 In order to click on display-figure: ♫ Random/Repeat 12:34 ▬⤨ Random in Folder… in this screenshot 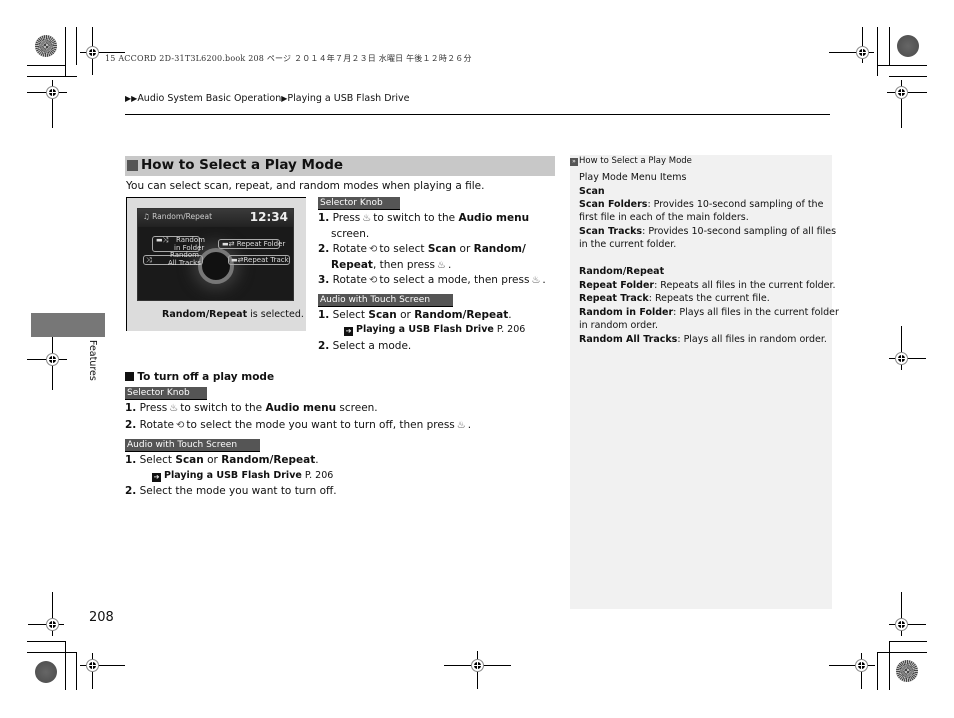, I will do `click(216, 264)`.